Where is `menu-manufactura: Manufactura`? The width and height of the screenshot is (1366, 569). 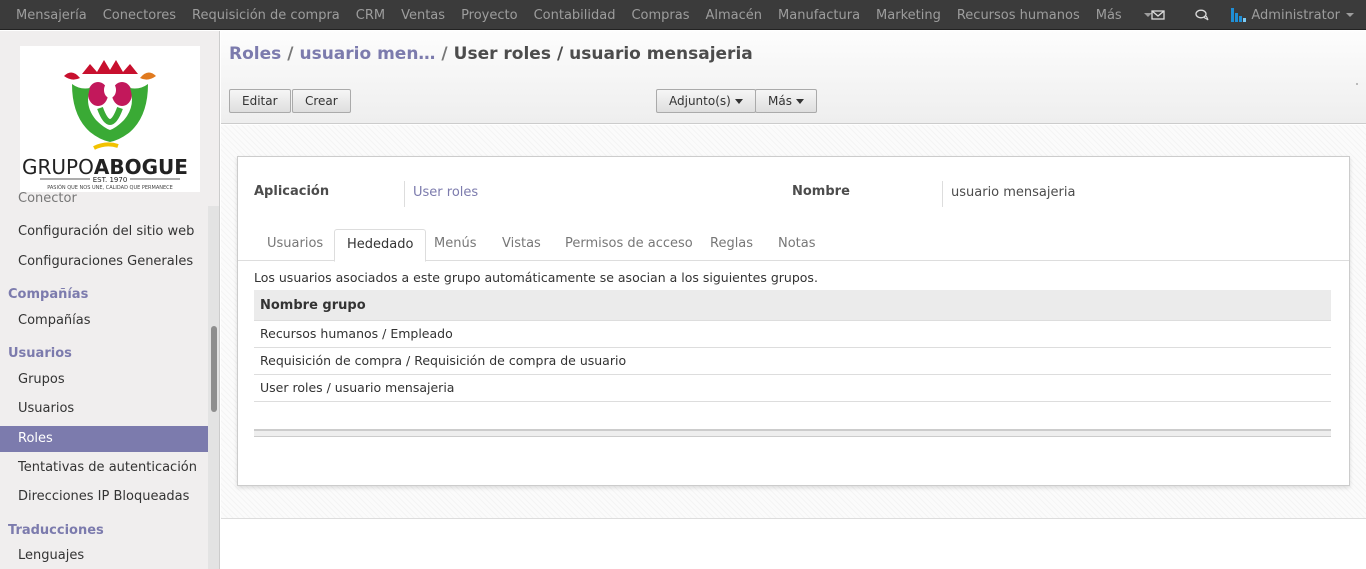 menu-manufactura: Manufactura is located at coordinates (819, 15).